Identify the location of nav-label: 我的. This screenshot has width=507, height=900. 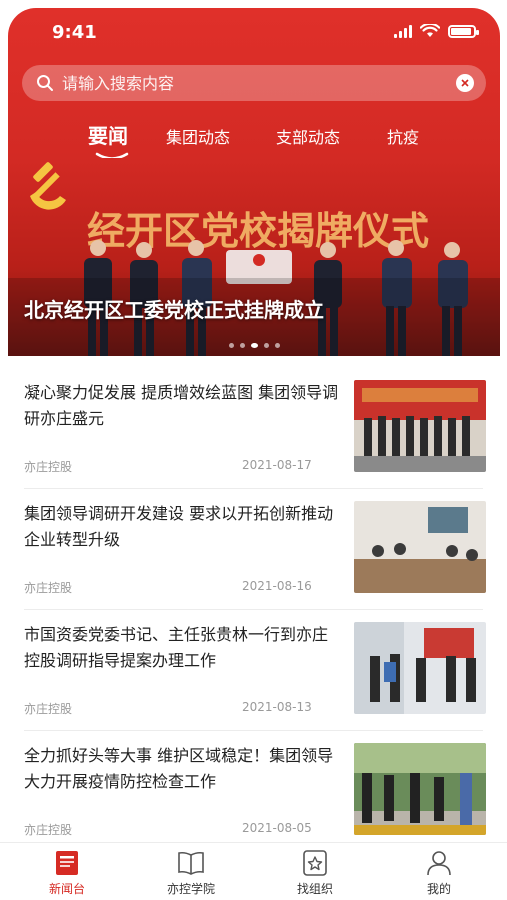
(438, 889).